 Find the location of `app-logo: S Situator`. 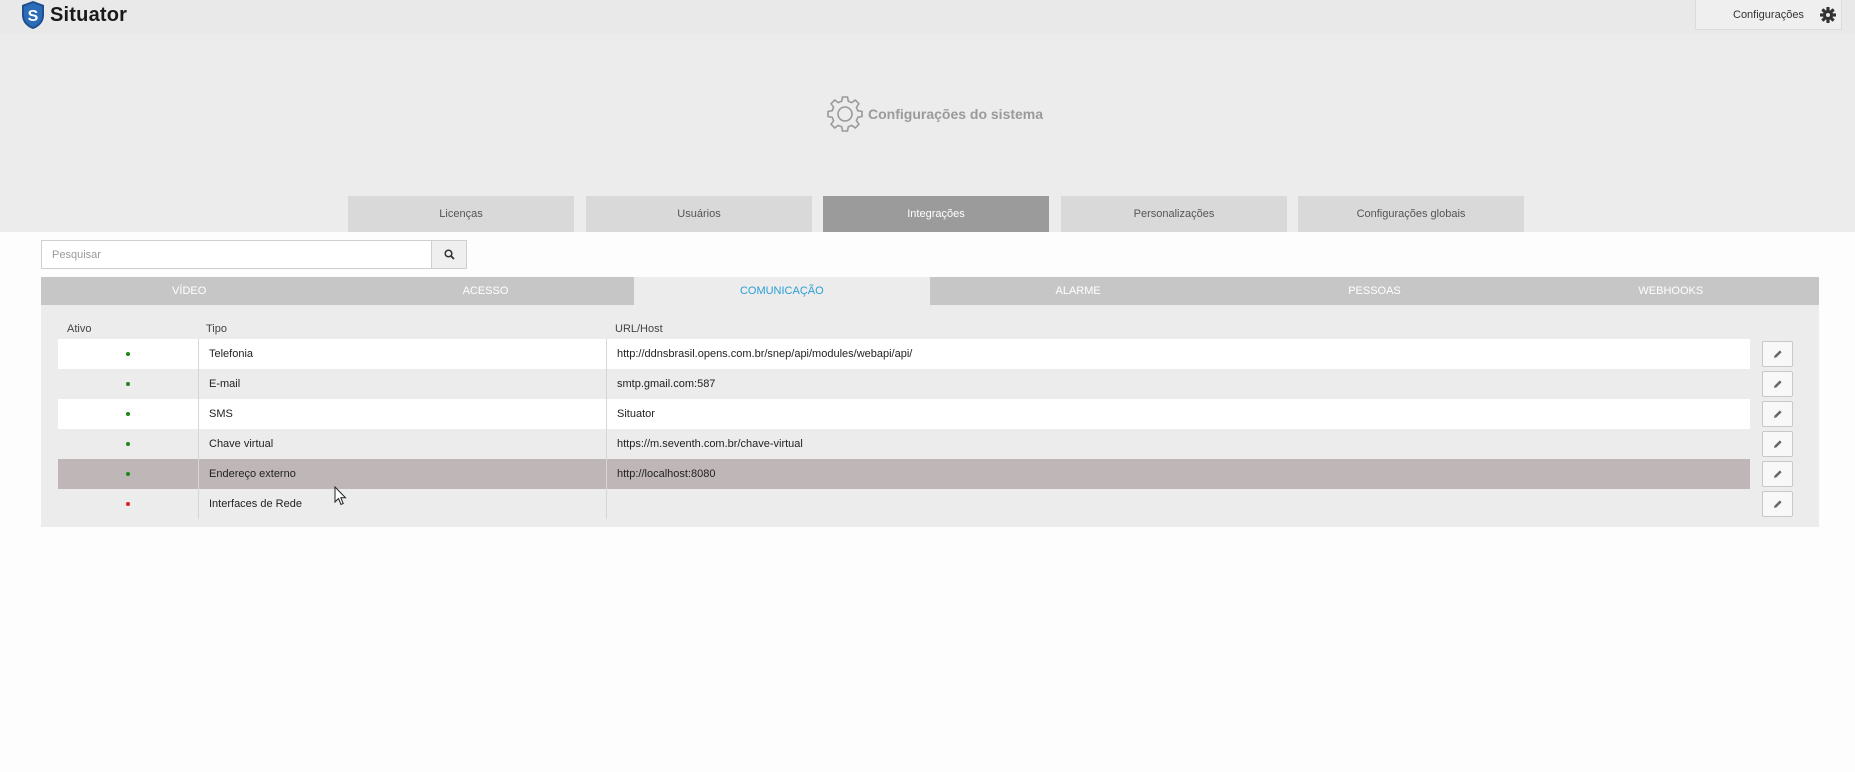

app-logo: S Situator is located at coordinates (73, 15).